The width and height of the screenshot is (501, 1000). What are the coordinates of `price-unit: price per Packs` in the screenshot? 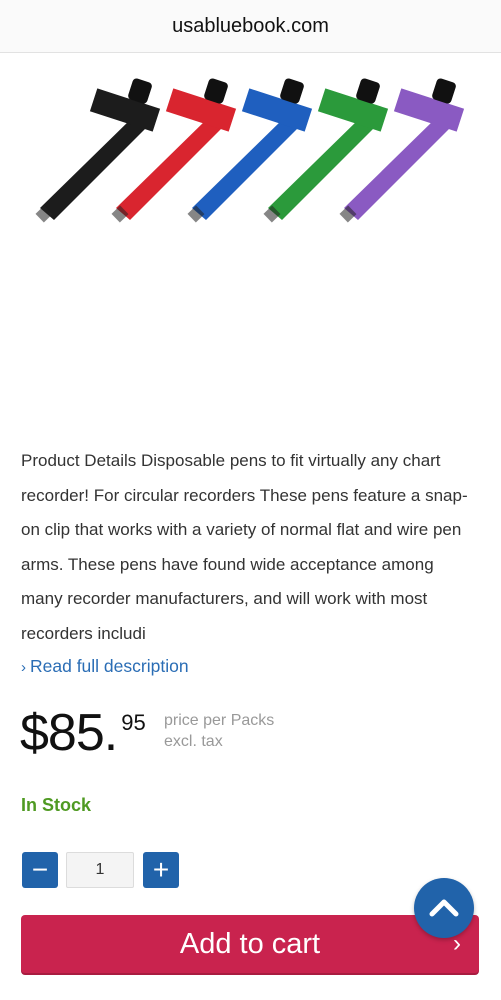 It's located at (219, 720).